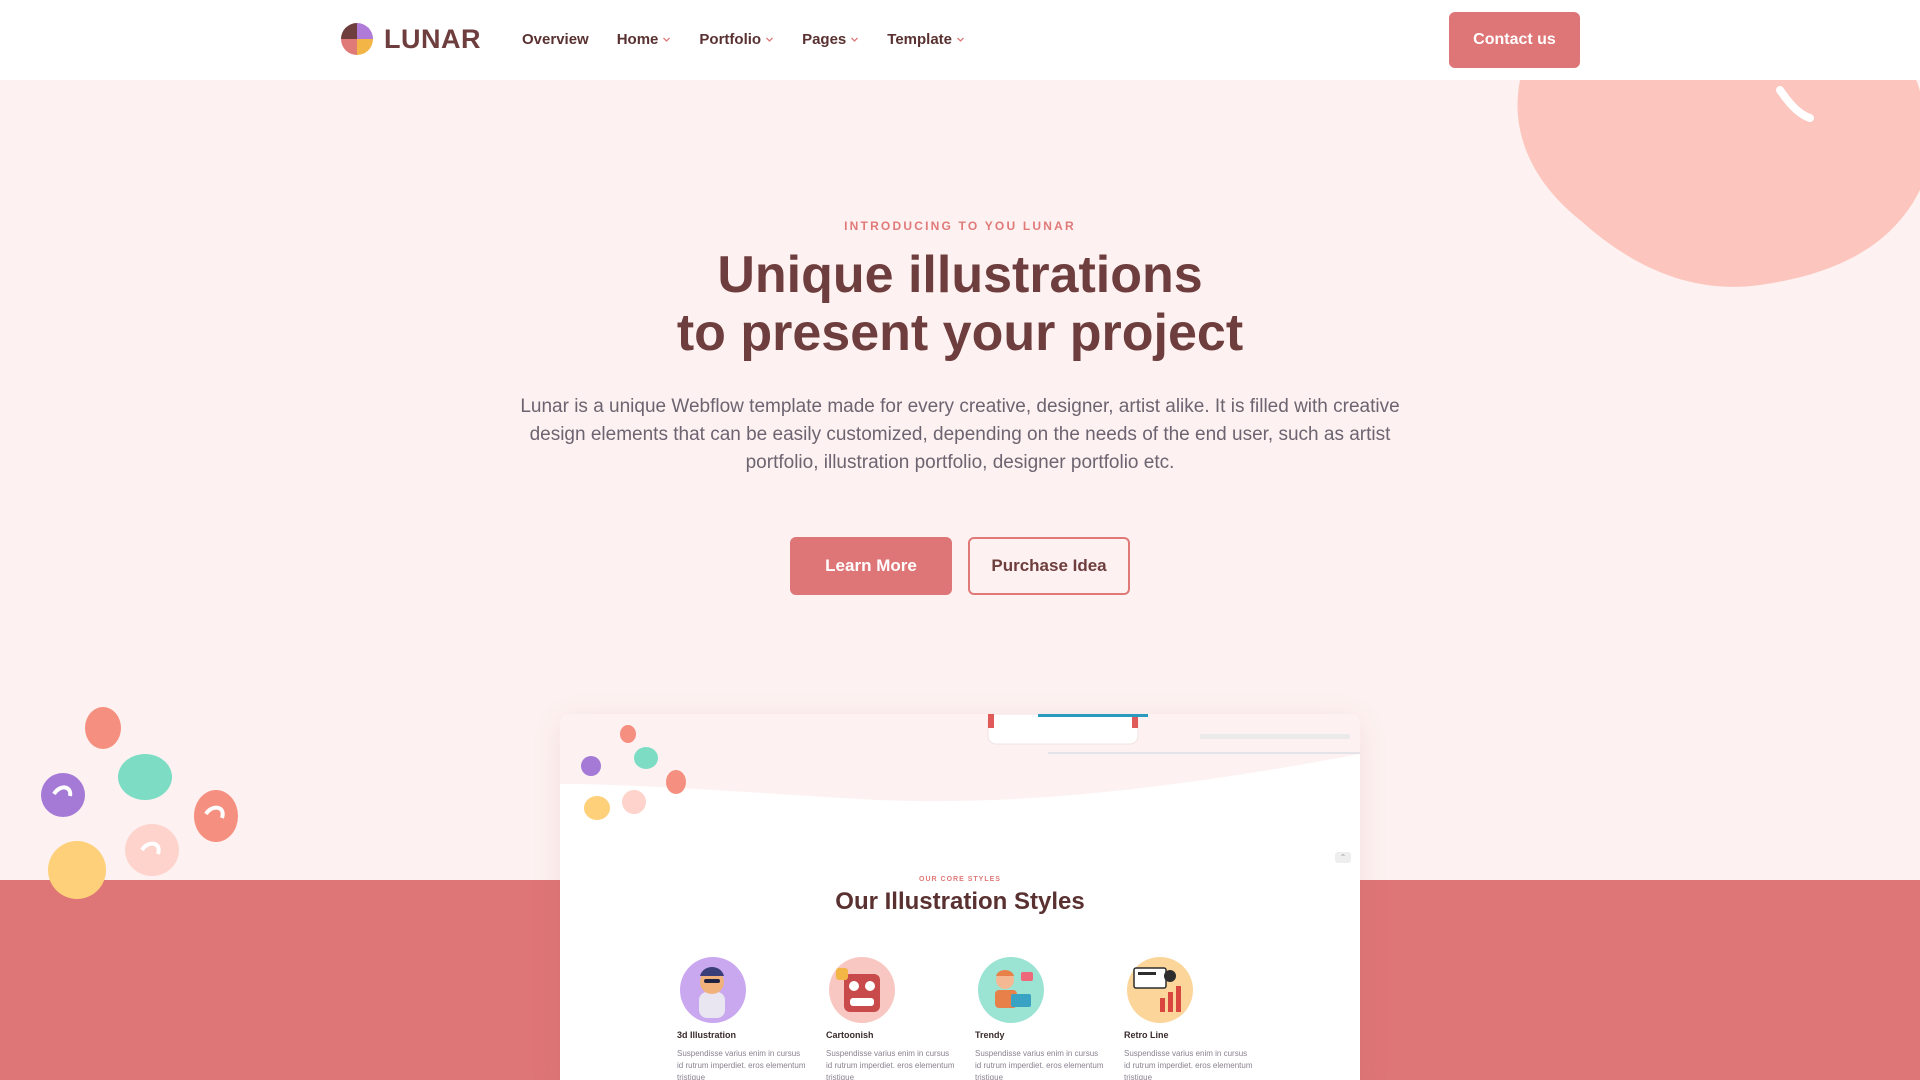 The width and height of the screenshot is (1920, 1080). What do you see at coordinates (862, 990) in the screenshot?
I see `cartoonish-icon` at bounding box center [862, 990].